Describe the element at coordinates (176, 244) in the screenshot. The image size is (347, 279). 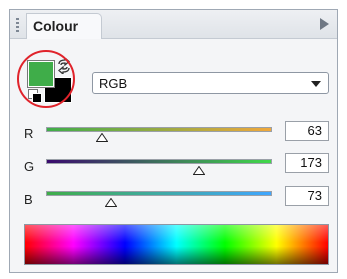
I see `color-spectrum-picker` at that location.